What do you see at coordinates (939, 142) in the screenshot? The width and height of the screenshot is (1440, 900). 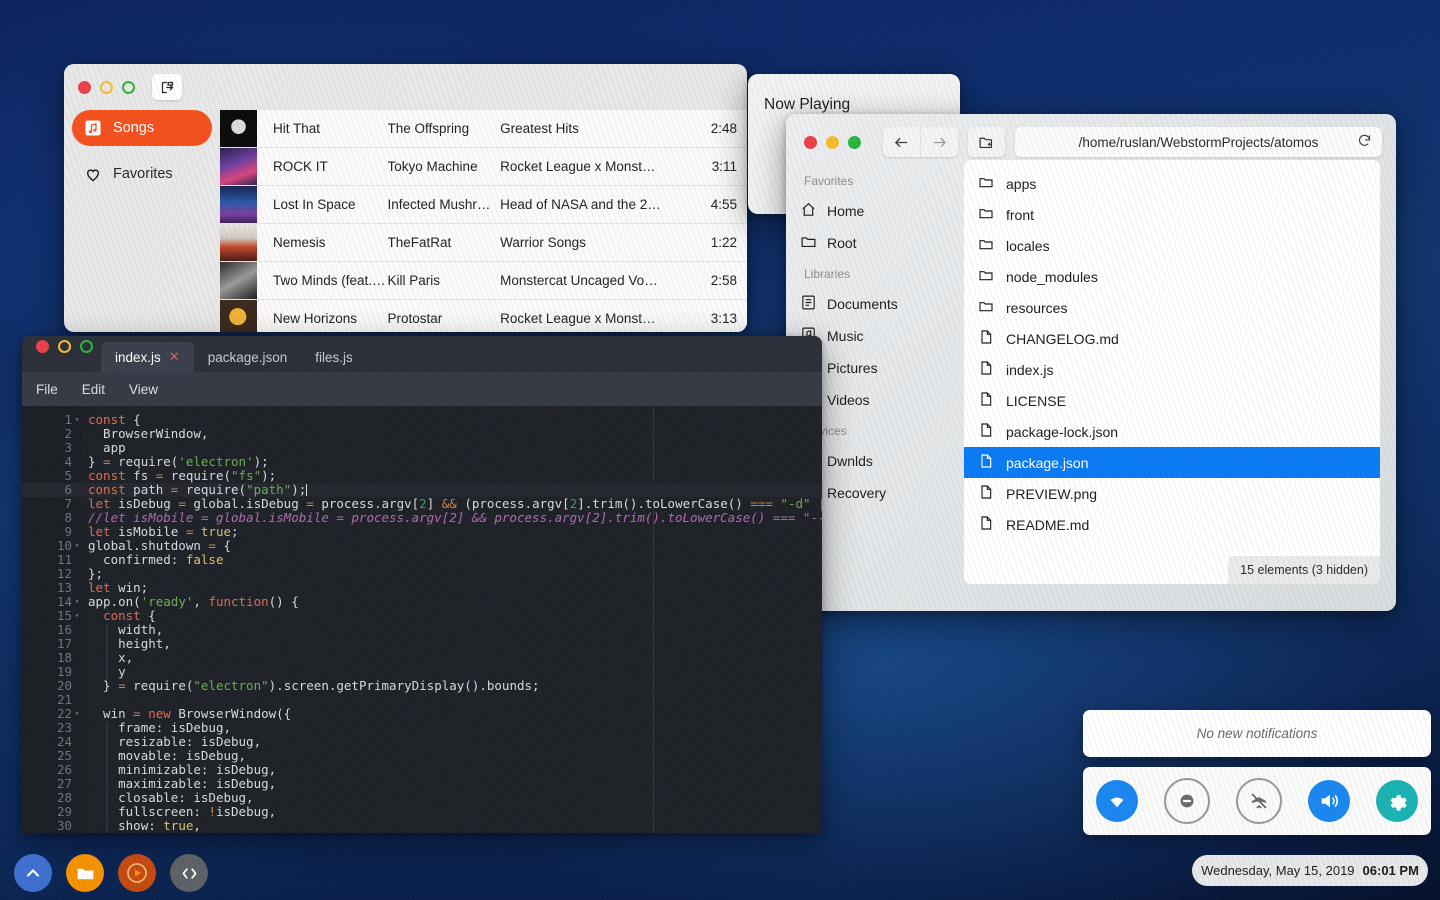 I see `arrow-right-icon` at bounding box center [939, 142].